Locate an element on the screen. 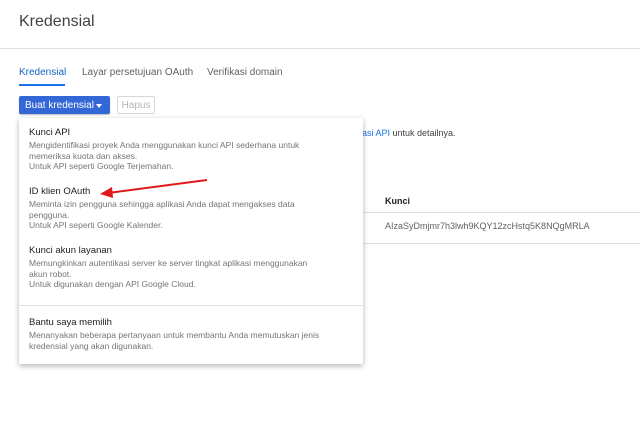 The image size is (640, 424). menu-item-title: ID klien OAuth is located at coordinates (60, 191).